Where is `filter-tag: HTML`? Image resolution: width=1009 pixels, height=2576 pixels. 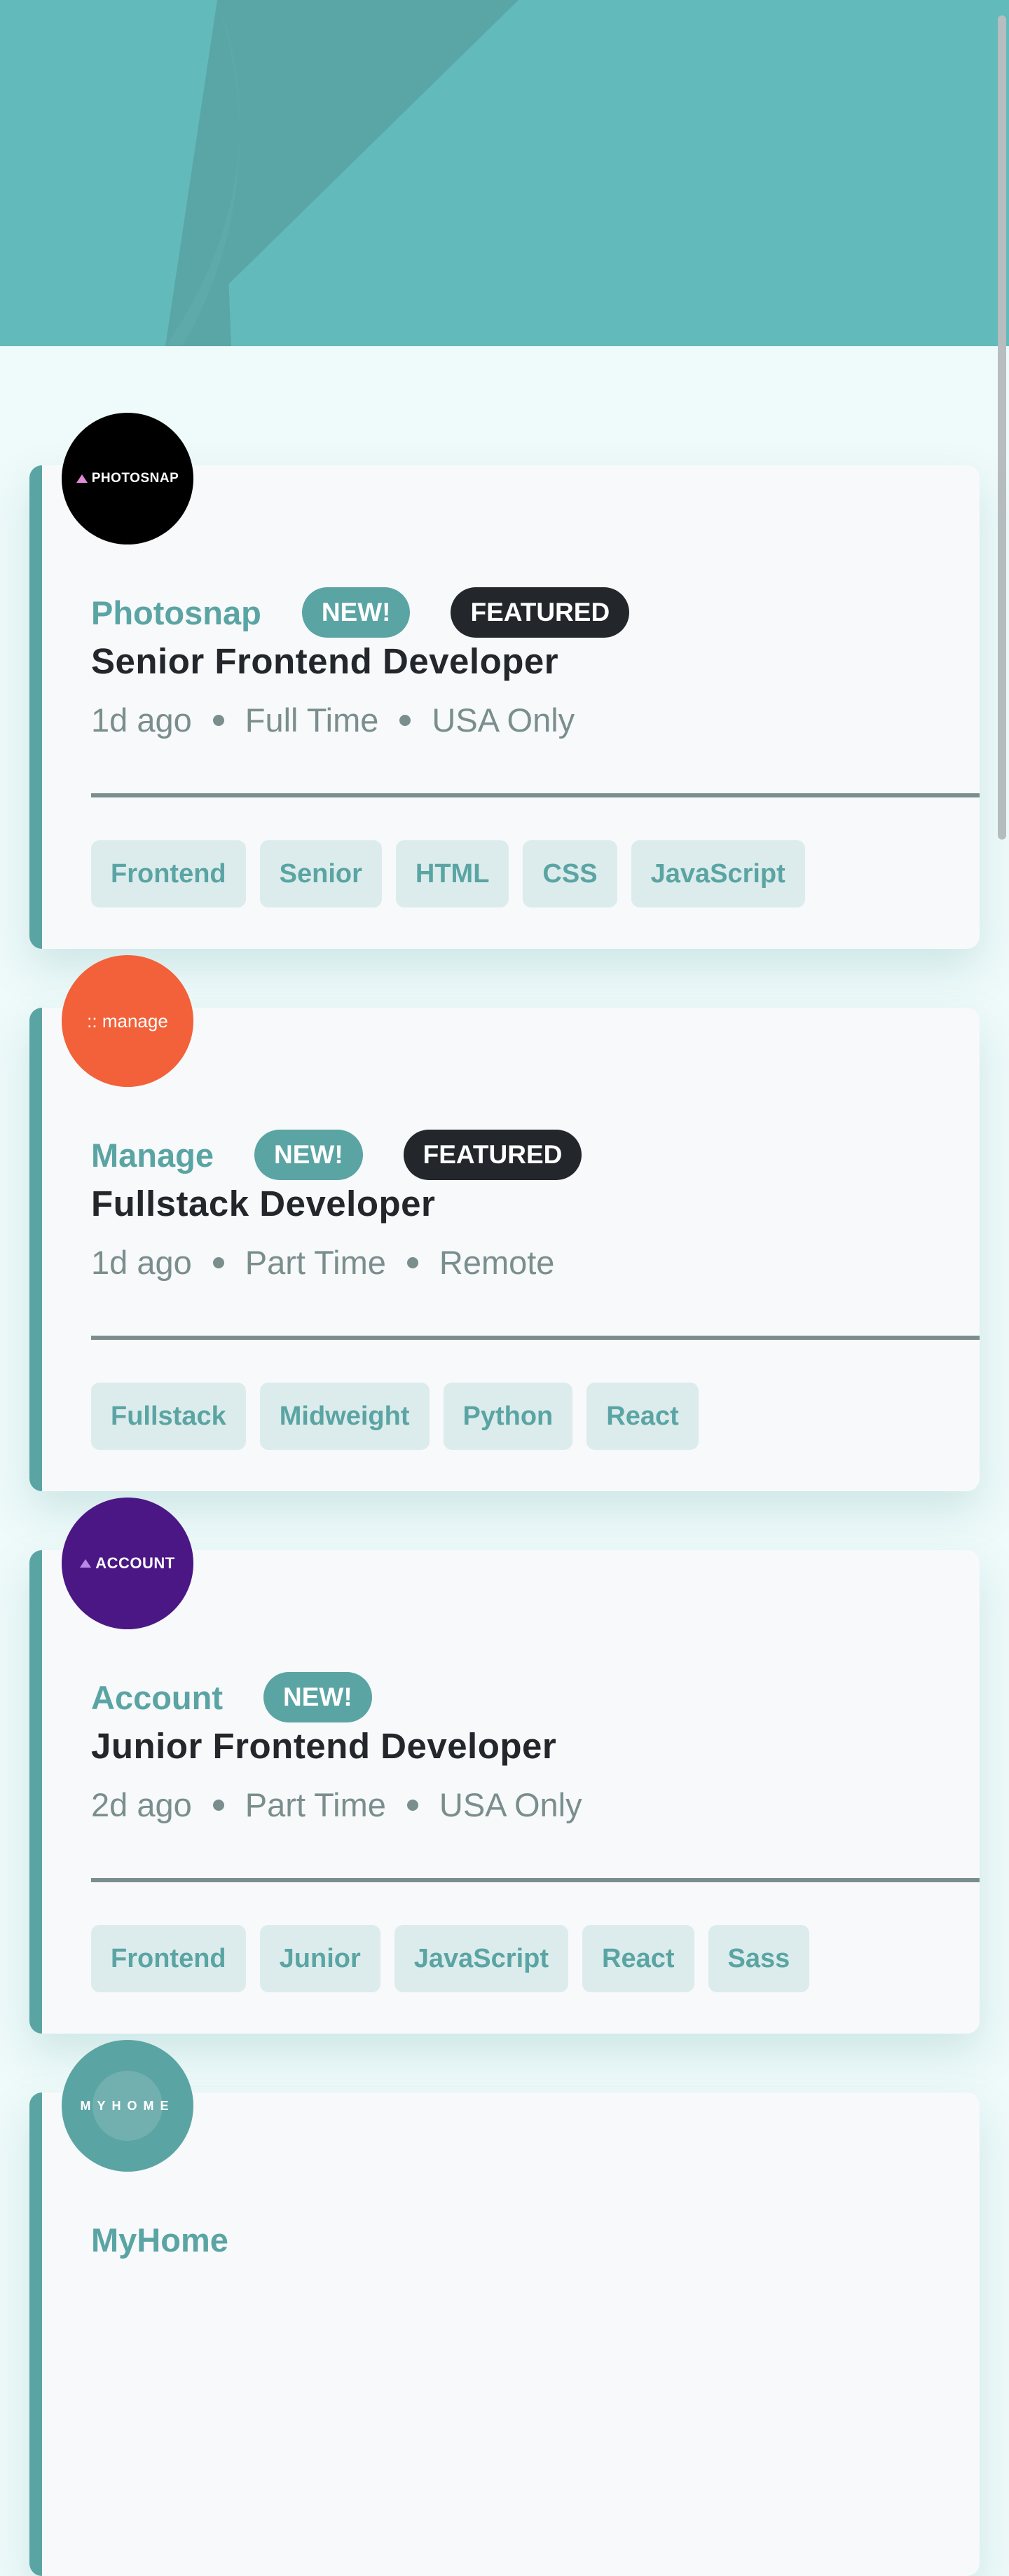
filter-tag: HTML is located at coordinates (452, 874).